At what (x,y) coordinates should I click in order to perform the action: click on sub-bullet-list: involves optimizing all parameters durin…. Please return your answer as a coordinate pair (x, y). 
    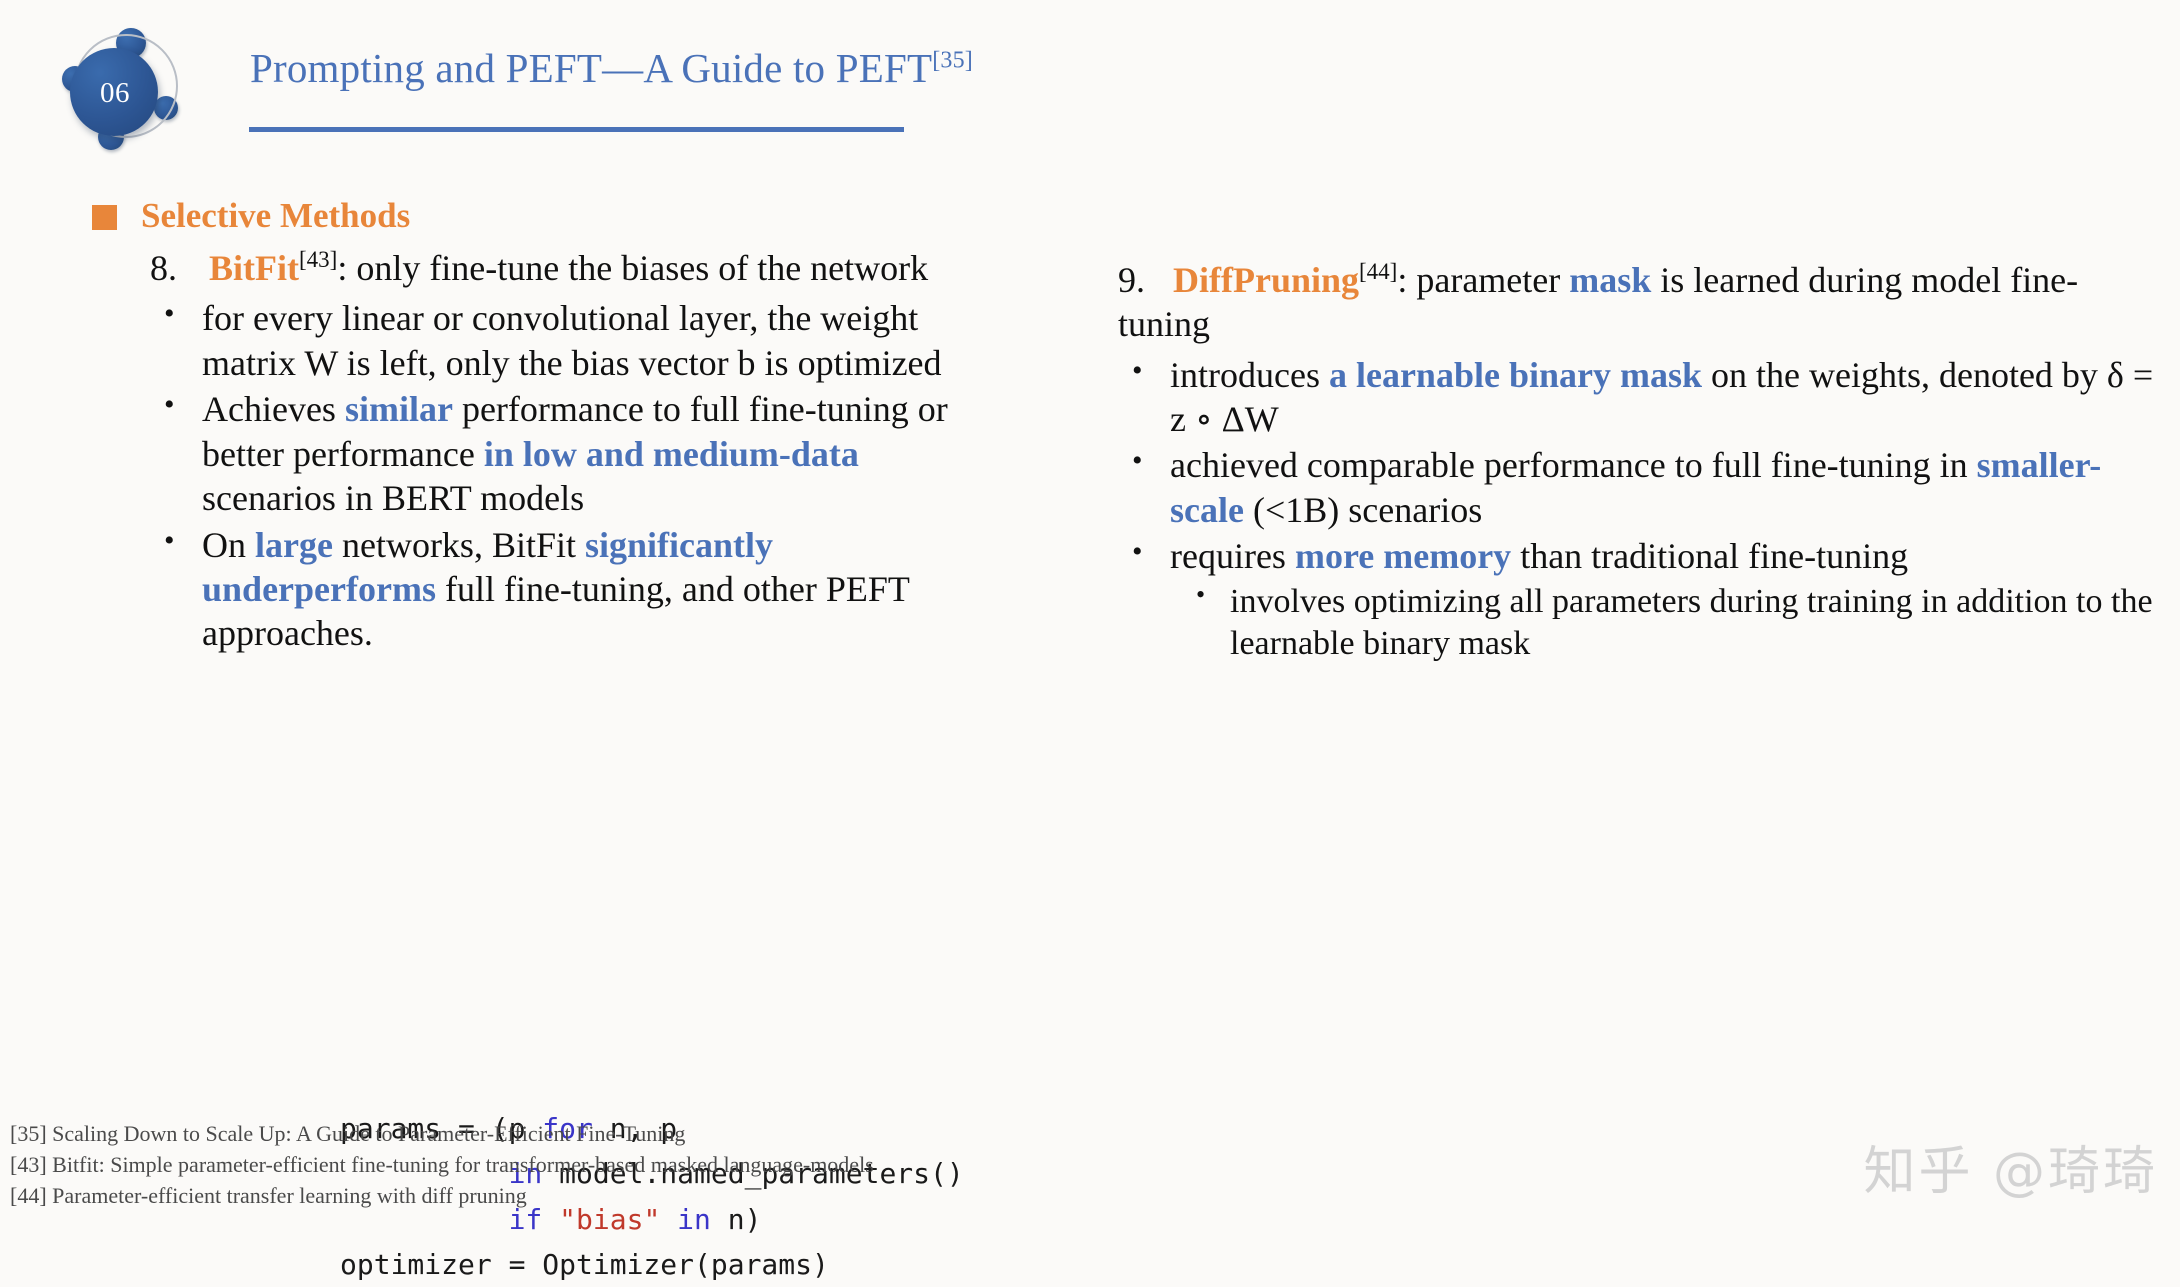
    Looking at the image, I should click on (1664, 622).